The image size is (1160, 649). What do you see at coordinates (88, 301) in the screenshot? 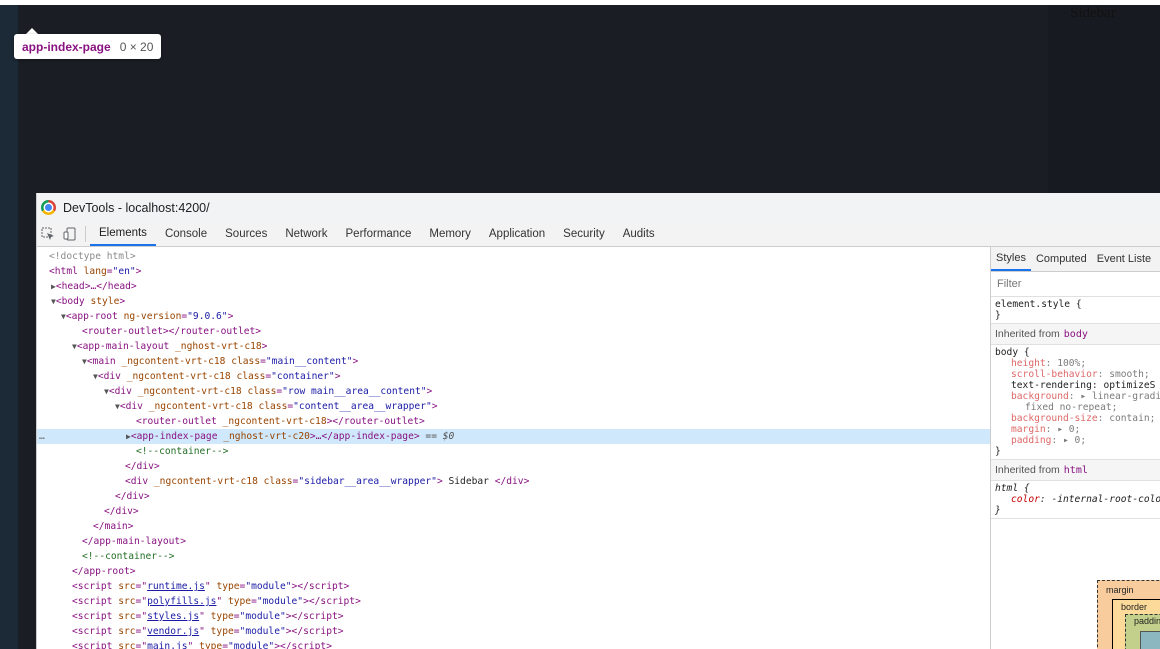
I see `dom-line-body: ▼<body style>` at bounding box center [88, 301].